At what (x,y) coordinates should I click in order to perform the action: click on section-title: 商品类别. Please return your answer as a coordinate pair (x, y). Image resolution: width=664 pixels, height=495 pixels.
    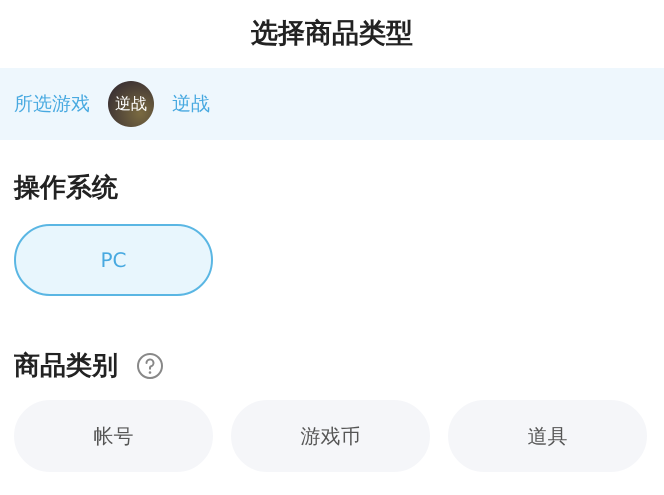
    Looking at the image, I should click on (66, 366).